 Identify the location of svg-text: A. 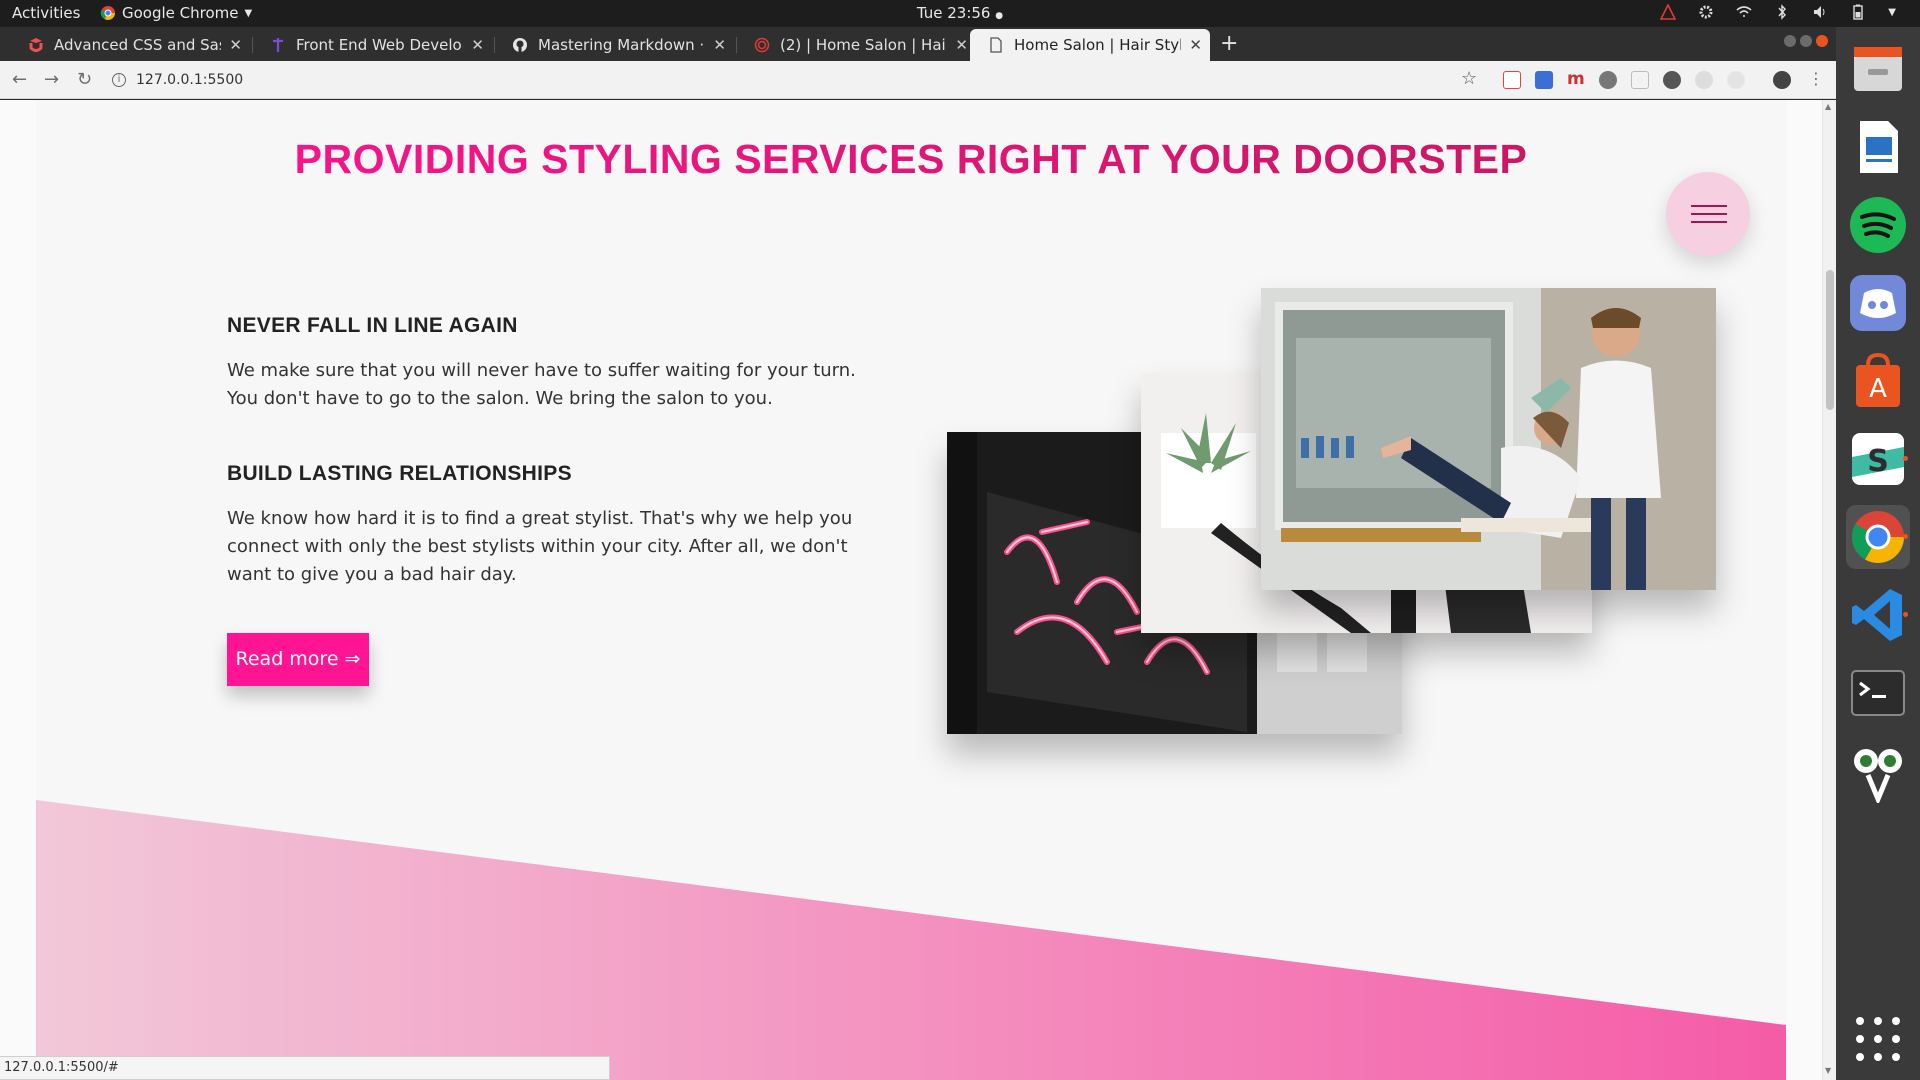
(1878, 389).